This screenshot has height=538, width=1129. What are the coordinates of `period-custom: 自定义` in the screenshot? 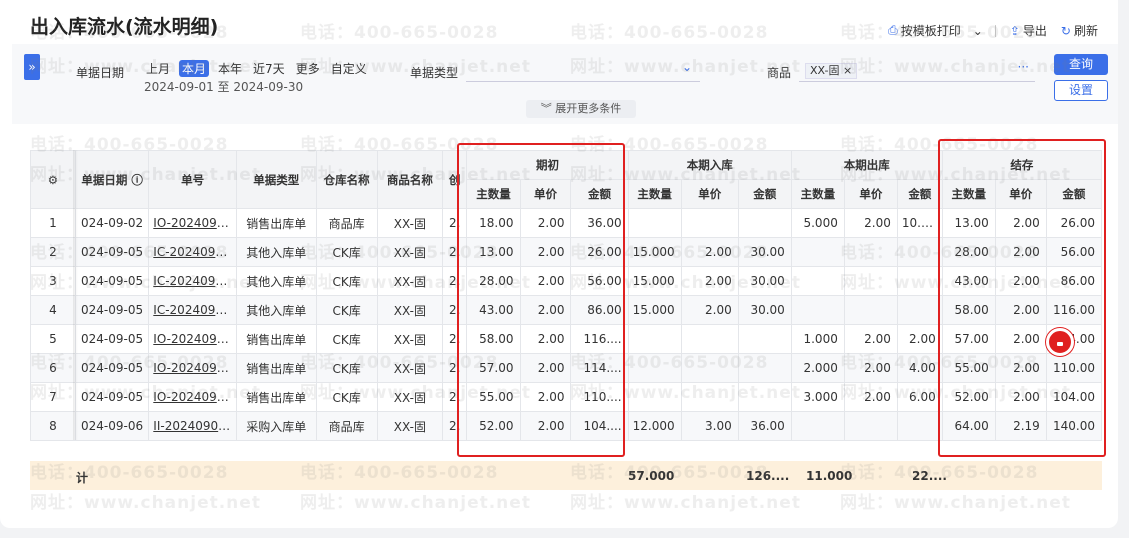 It's located at (349, 68).